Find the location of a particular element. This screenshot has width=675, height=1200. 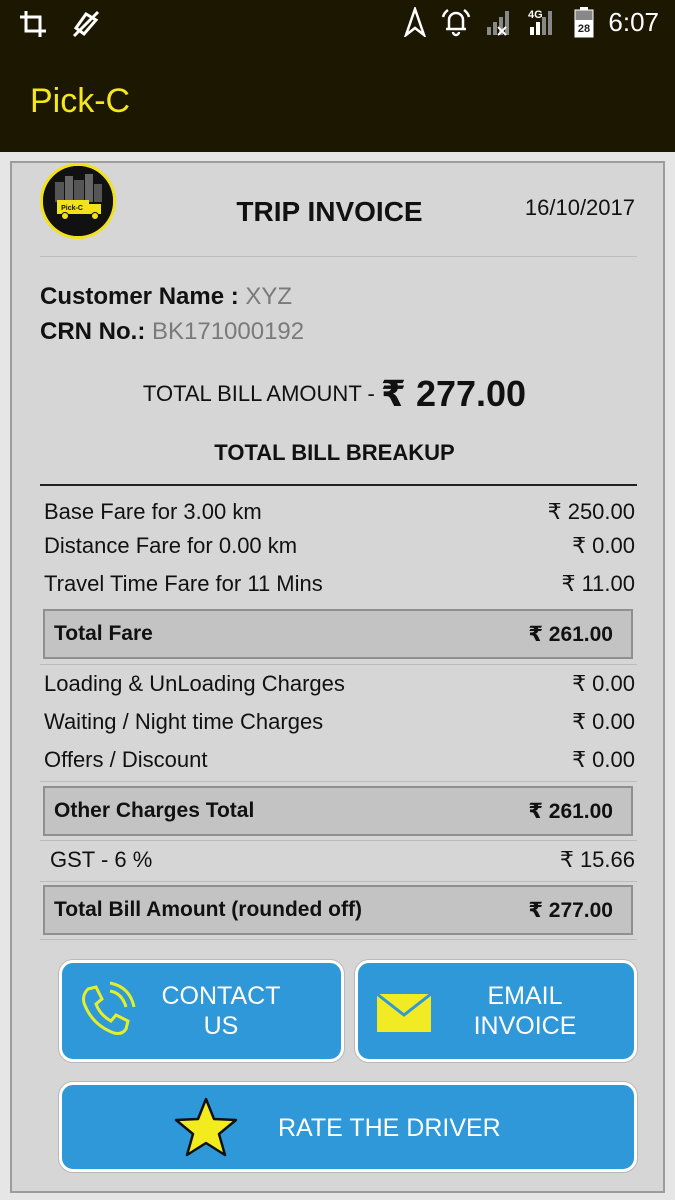

email-invoice-button: EMAIL INVOICE is located at coordinates (496, 1011).